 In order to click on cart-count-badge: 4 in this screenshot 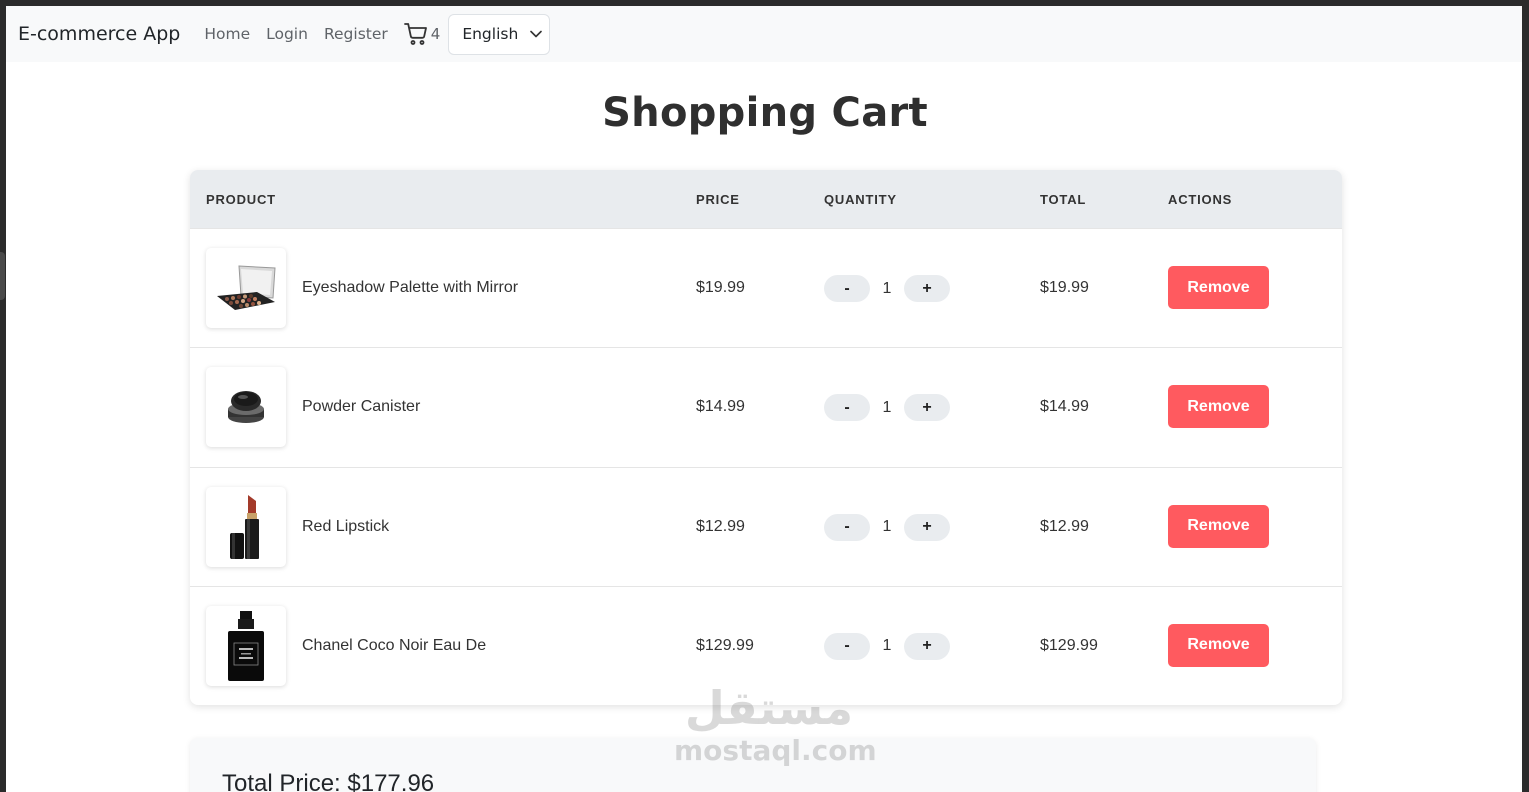, I will do `click(435, 34)`.